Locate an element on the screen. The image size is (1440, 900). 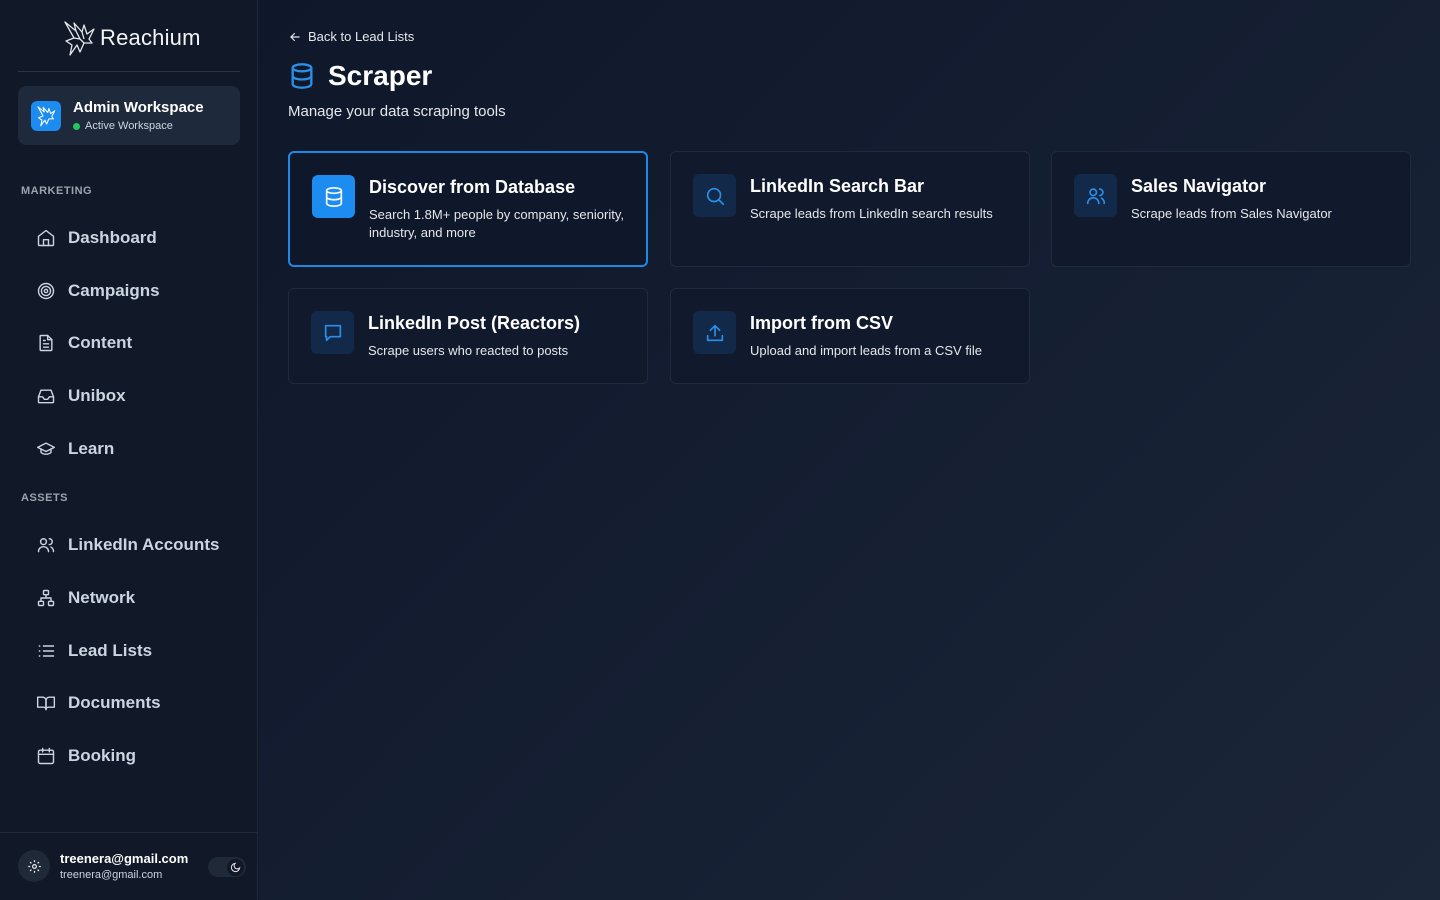
sidebar-item-content: Content is located at coordinates (84, 343).